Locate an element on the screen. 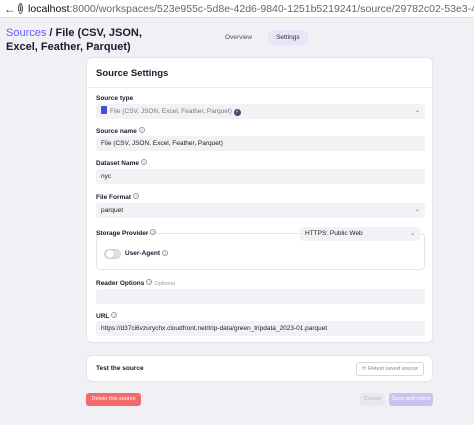 This screenshot has height=425, width=474. reader-options-label: Reader Options? Optional is located at coordinates (135, 283).